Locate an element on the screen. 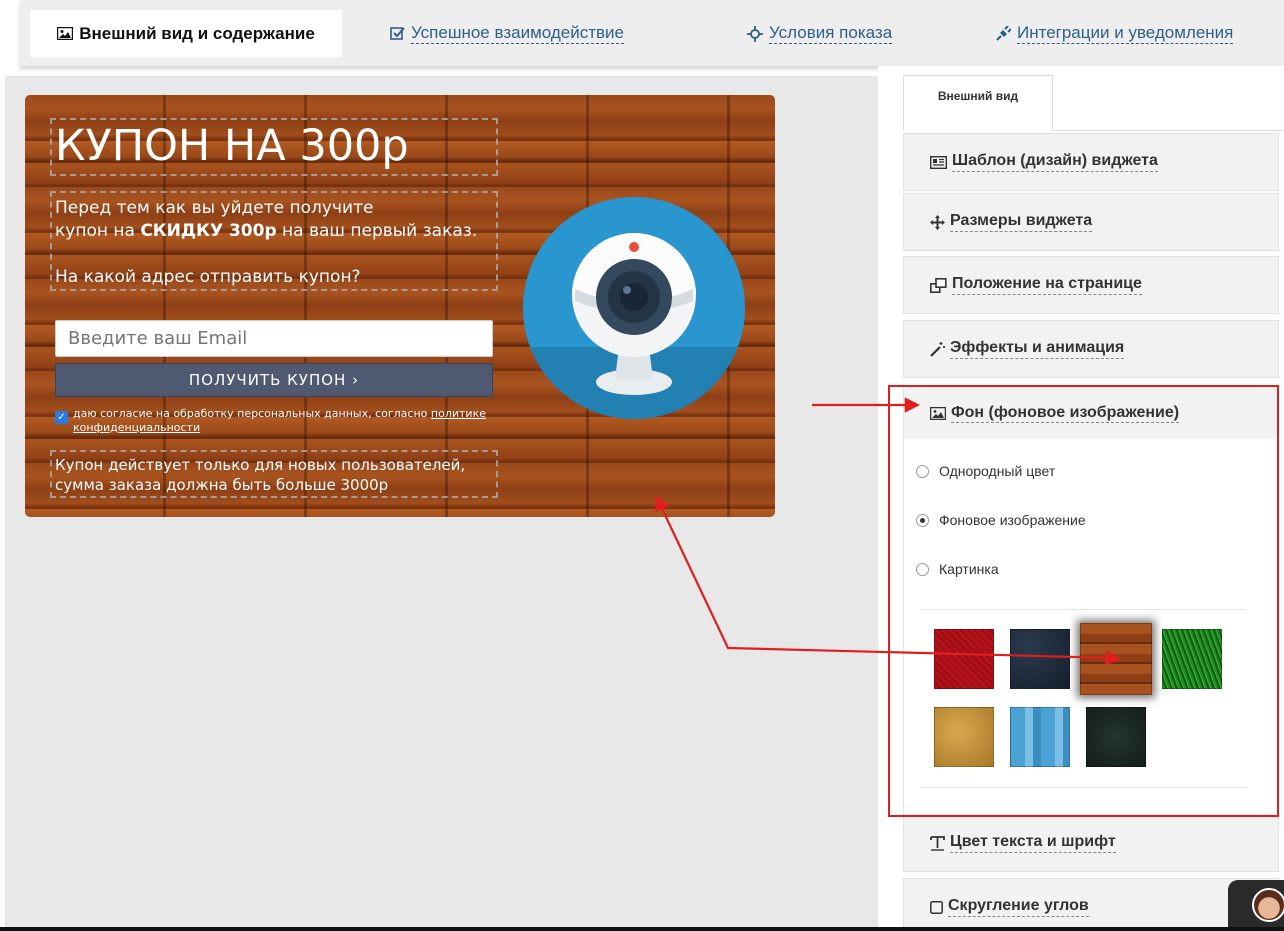 The width and height of the screenshot is (1284, 931). consent-checkbox: ✓ is located at coordinates (61, 417).